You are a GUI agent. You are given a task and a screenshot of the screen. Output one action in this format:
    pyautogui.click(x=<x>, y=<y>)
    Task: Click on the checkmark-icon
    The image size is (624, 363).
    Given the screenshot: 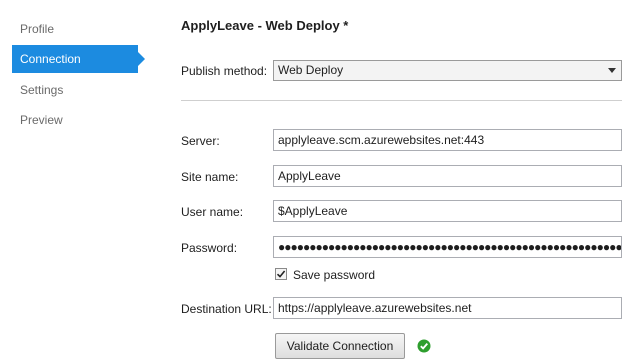 What is the action you would take?
    pyautogui.click(x=281, y=274)
    